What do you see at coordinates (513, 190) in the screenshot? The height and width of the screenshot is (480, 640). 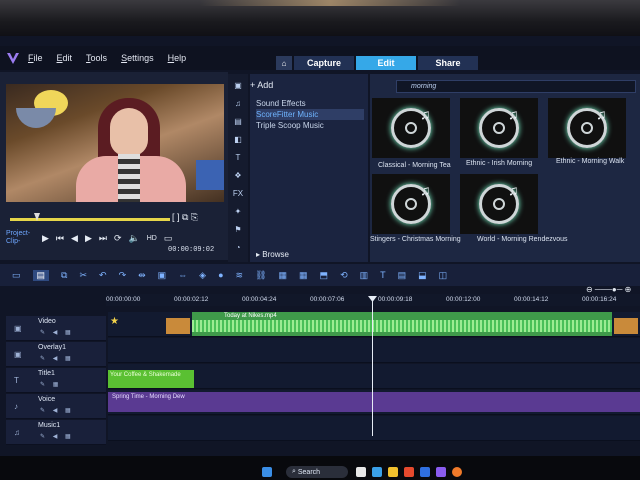 I see `music-note-icon: ♫` at bounding box center [513, 190].